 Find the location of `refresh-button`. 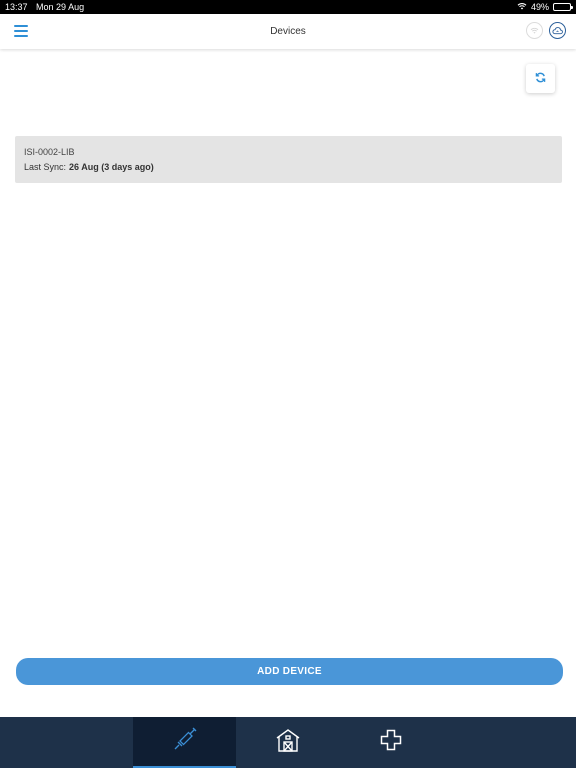

refresh-button is located at coordinates (540, 78).